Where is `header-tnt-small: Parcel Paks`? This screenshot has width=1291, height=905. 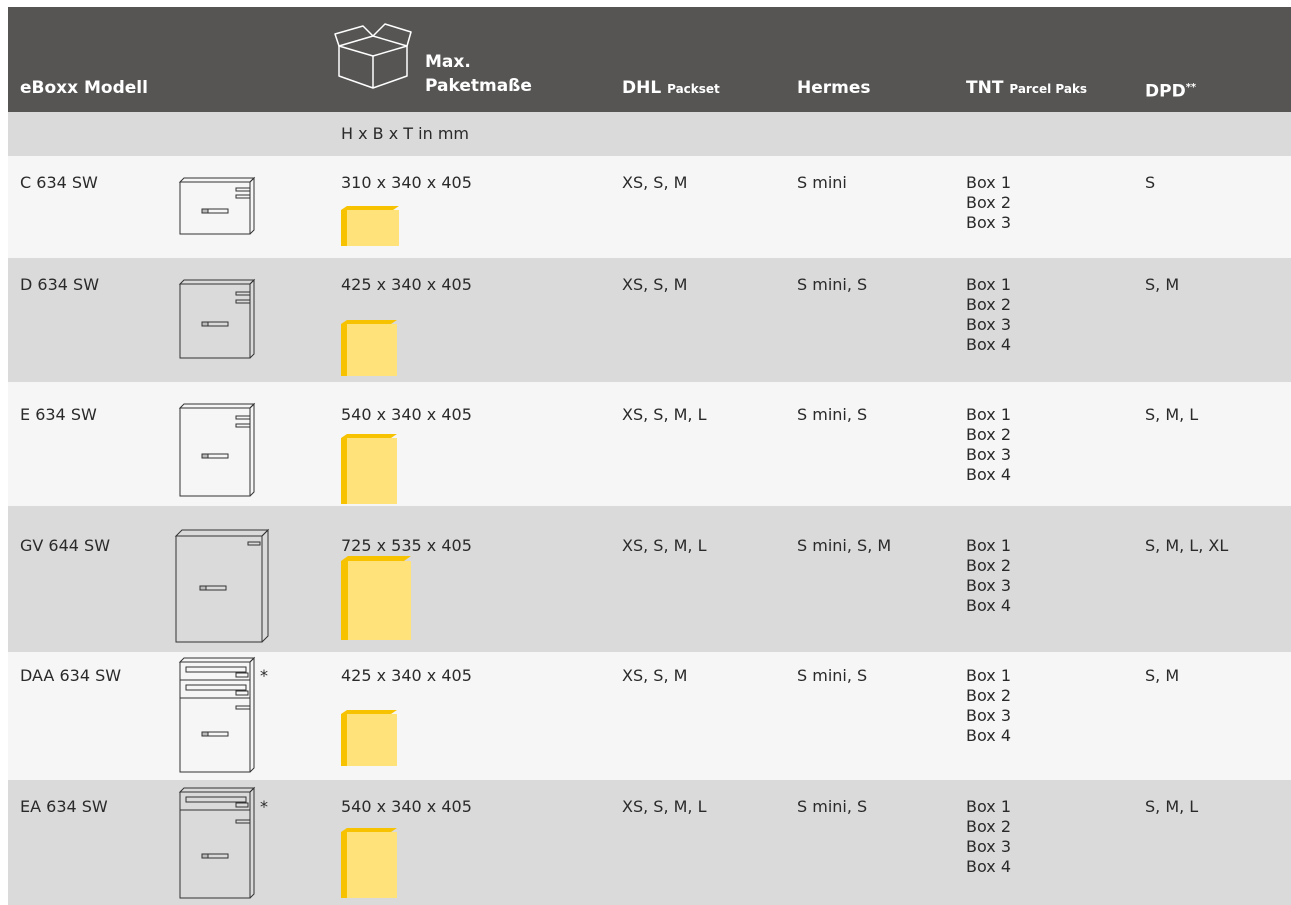 header-tnt-small: Parcel Paks is located at coordinates (1048, 89).